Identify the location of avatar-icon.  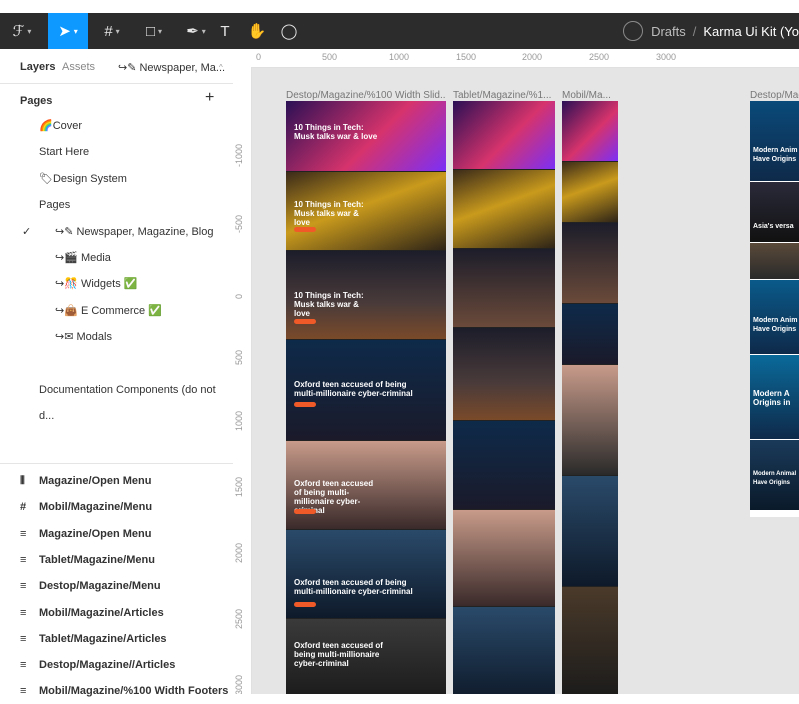
(633, 31).